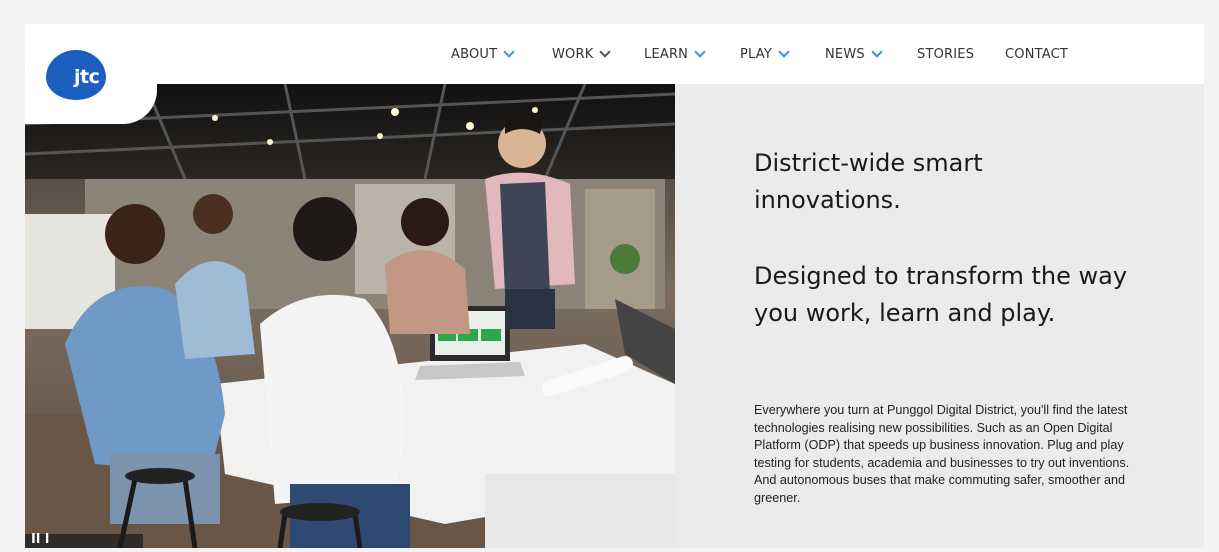  Describe the element at coordinates (40, 539) in the screenshot. I see `photo-caption: Il l` at that location.